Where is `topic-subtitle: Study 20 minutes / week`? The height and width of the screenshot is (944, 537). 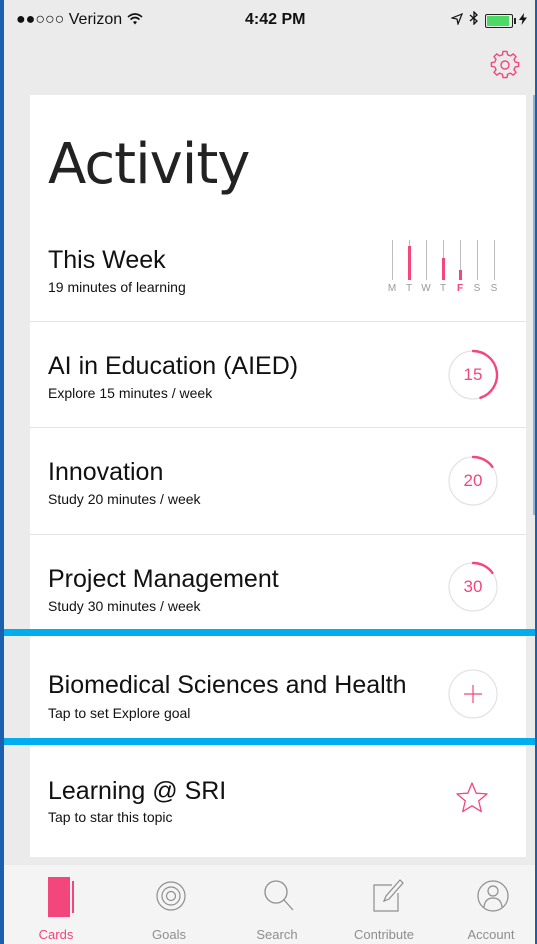
topic-subtitle: Study 20 minutes / week is located at coordinates (124, 499).